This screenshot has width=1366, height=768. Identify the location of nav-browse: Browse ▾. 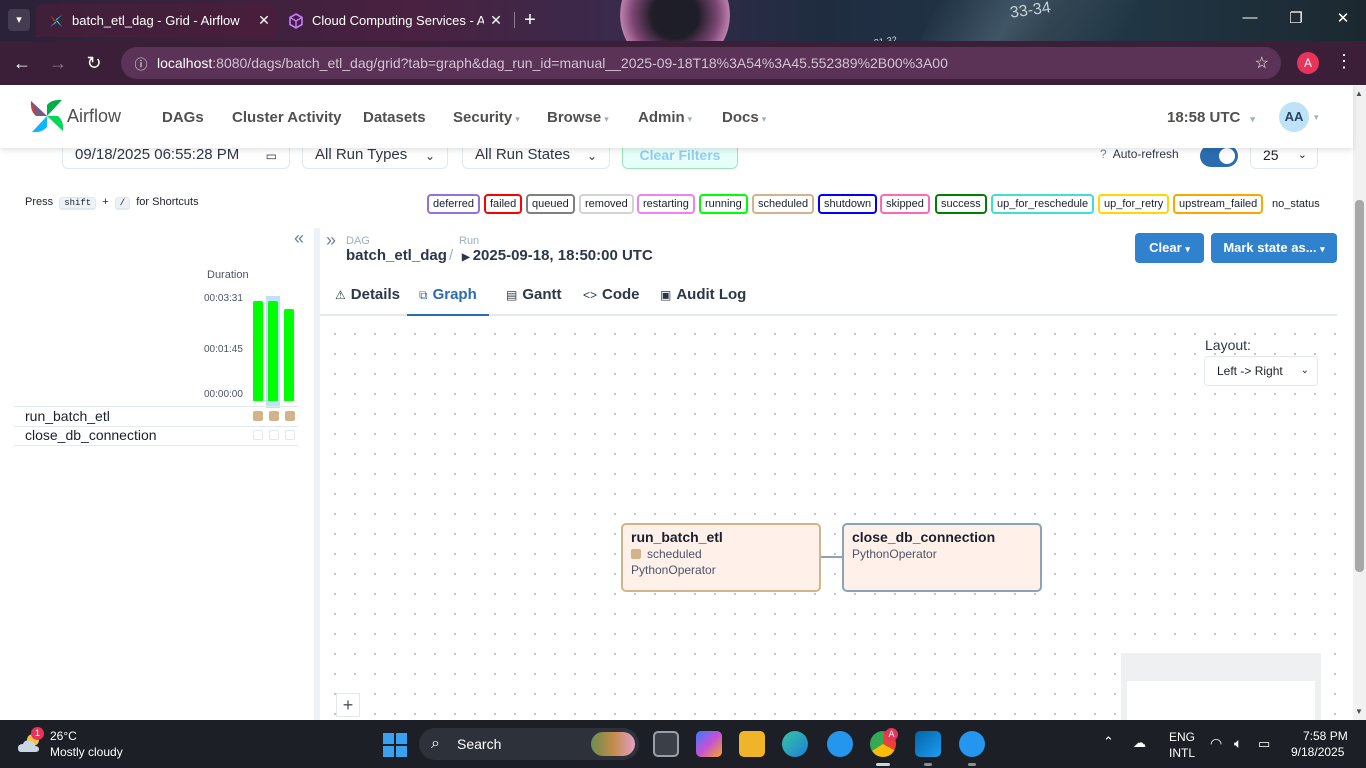
(578, 117).